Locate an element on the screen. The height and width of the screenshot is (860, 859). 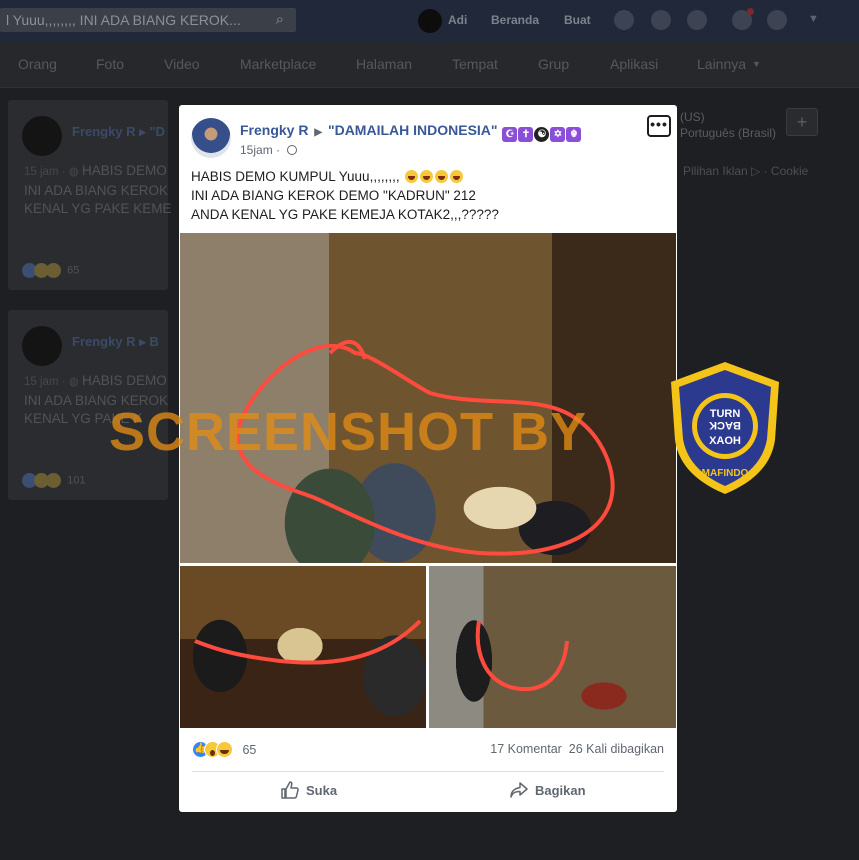
language-box: (US) Português (Brasil) + is located at coordinates (751, 130).